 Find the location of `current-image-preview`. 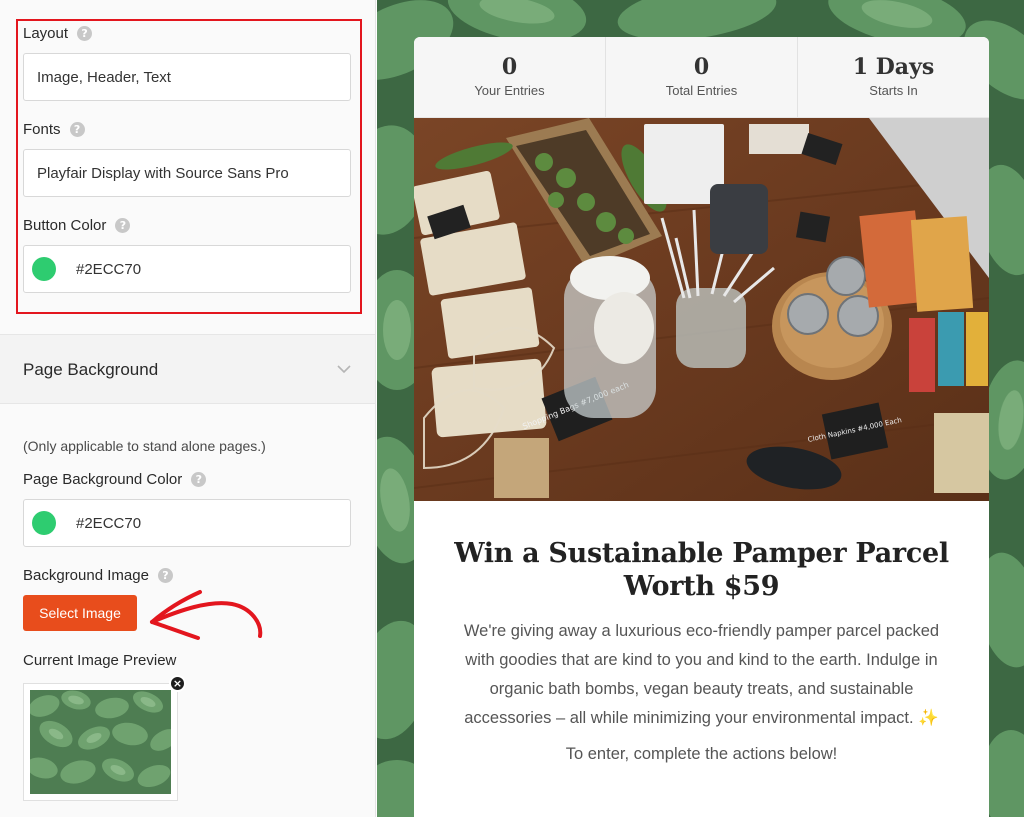

current-image-preview is located at coordinates (100, 742).